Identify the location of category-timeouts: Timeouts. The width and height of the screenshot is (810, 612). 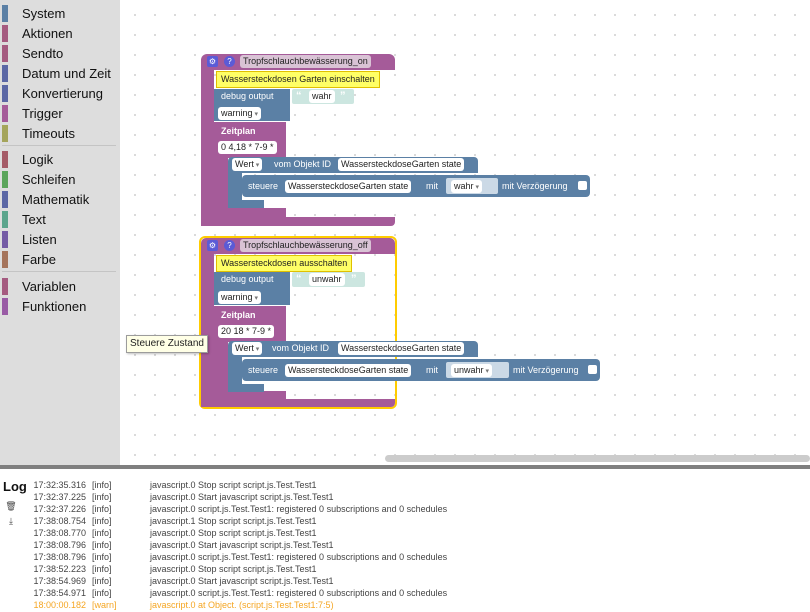
(38, 133).